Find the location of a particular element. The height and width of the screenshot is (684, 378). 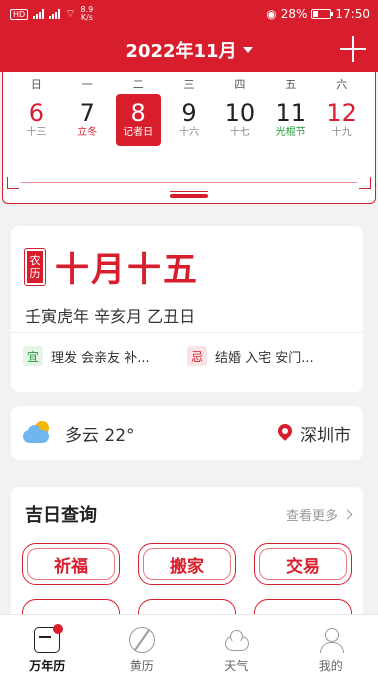

nongli-badge: 农历 is located at coordinates (35, 266).